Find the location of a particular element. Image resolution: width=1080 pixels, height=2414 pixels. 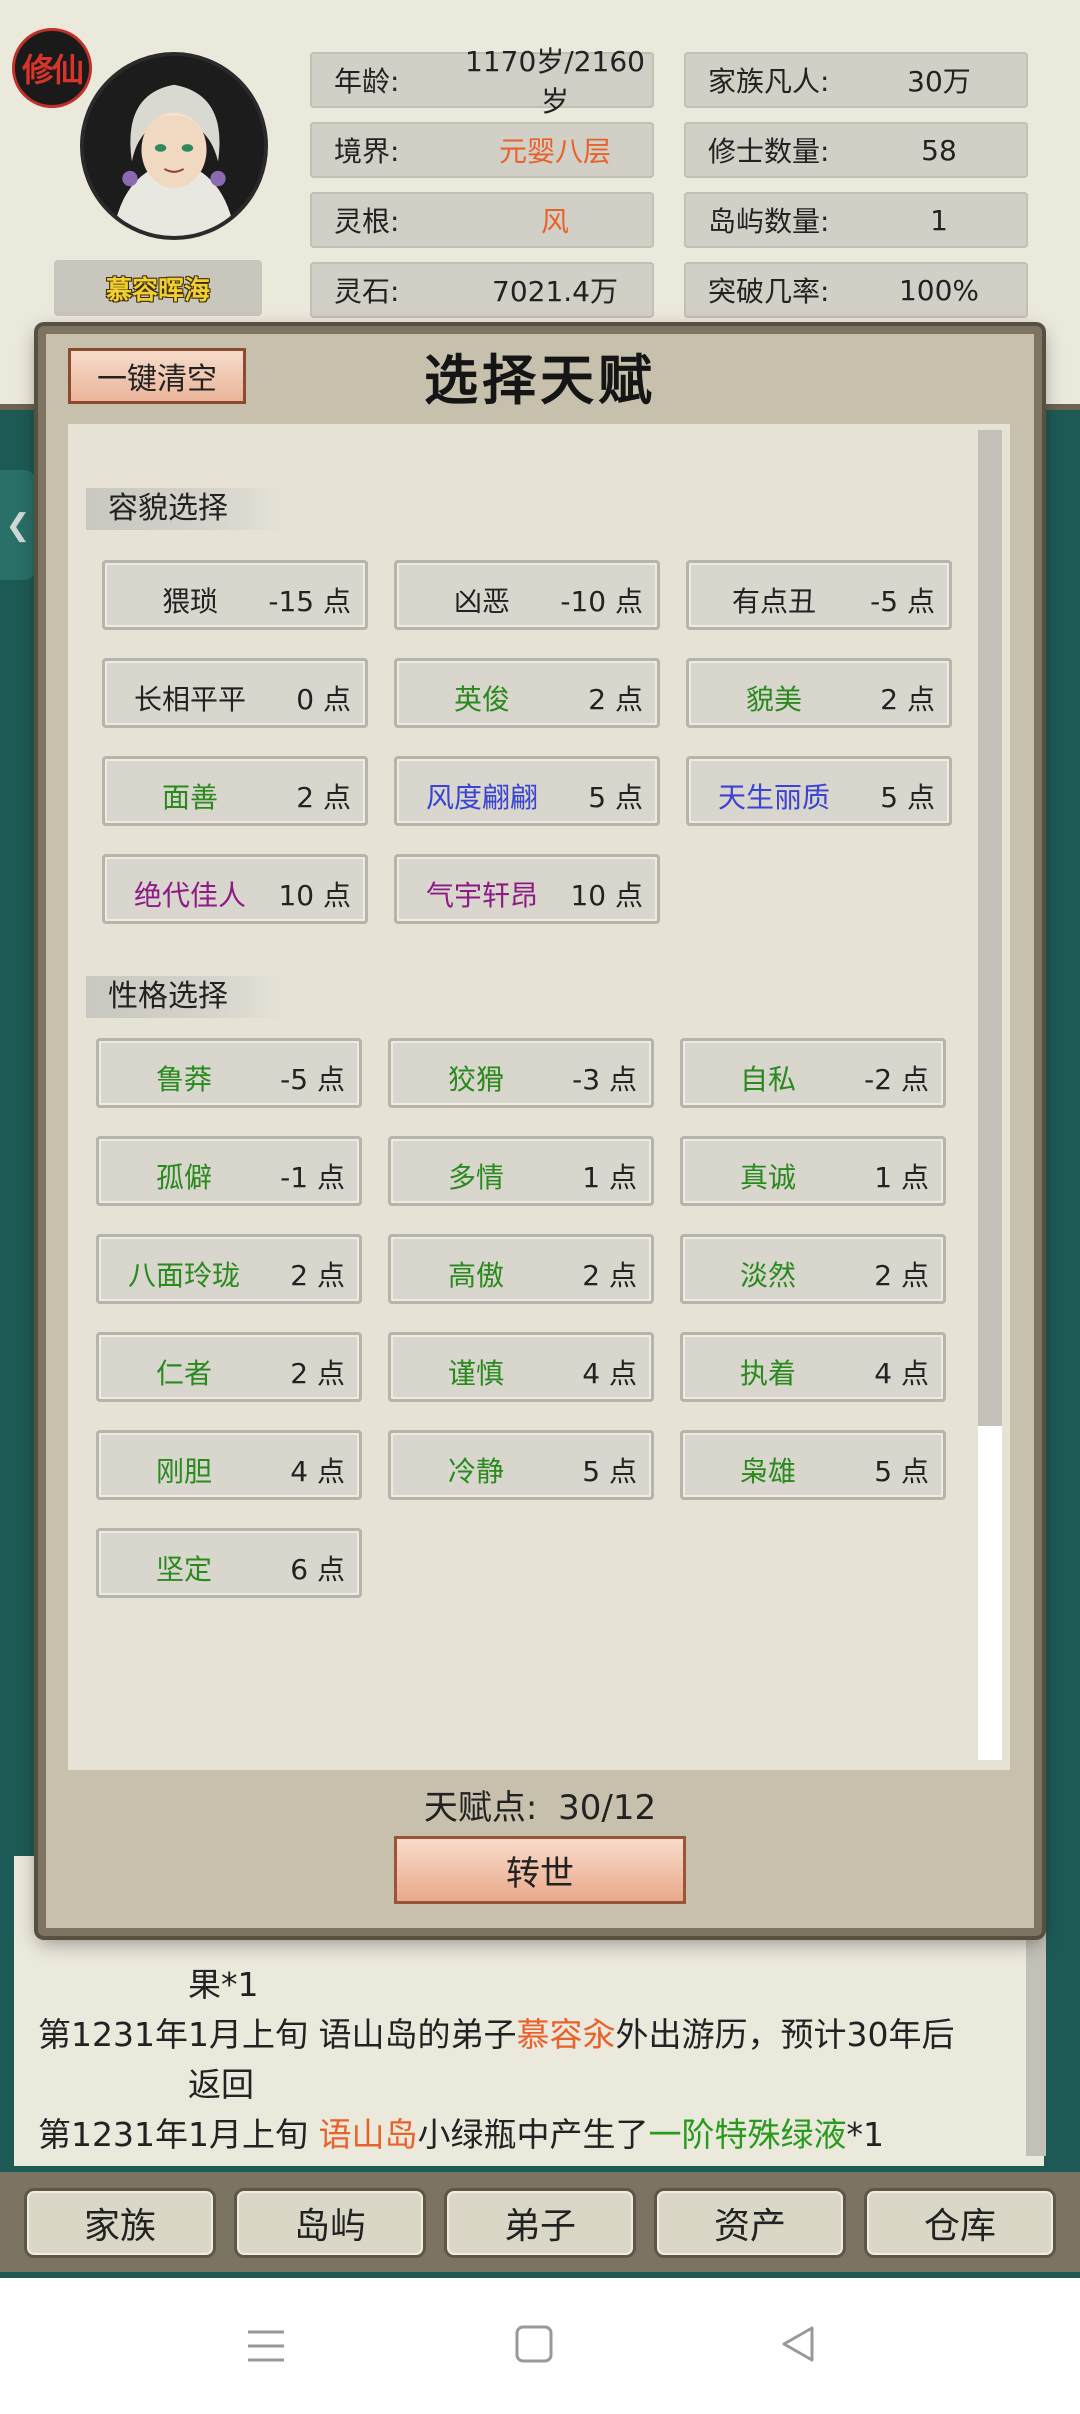

talent-option: 谨慎 4 点 is located at coordinates (521, 1367).